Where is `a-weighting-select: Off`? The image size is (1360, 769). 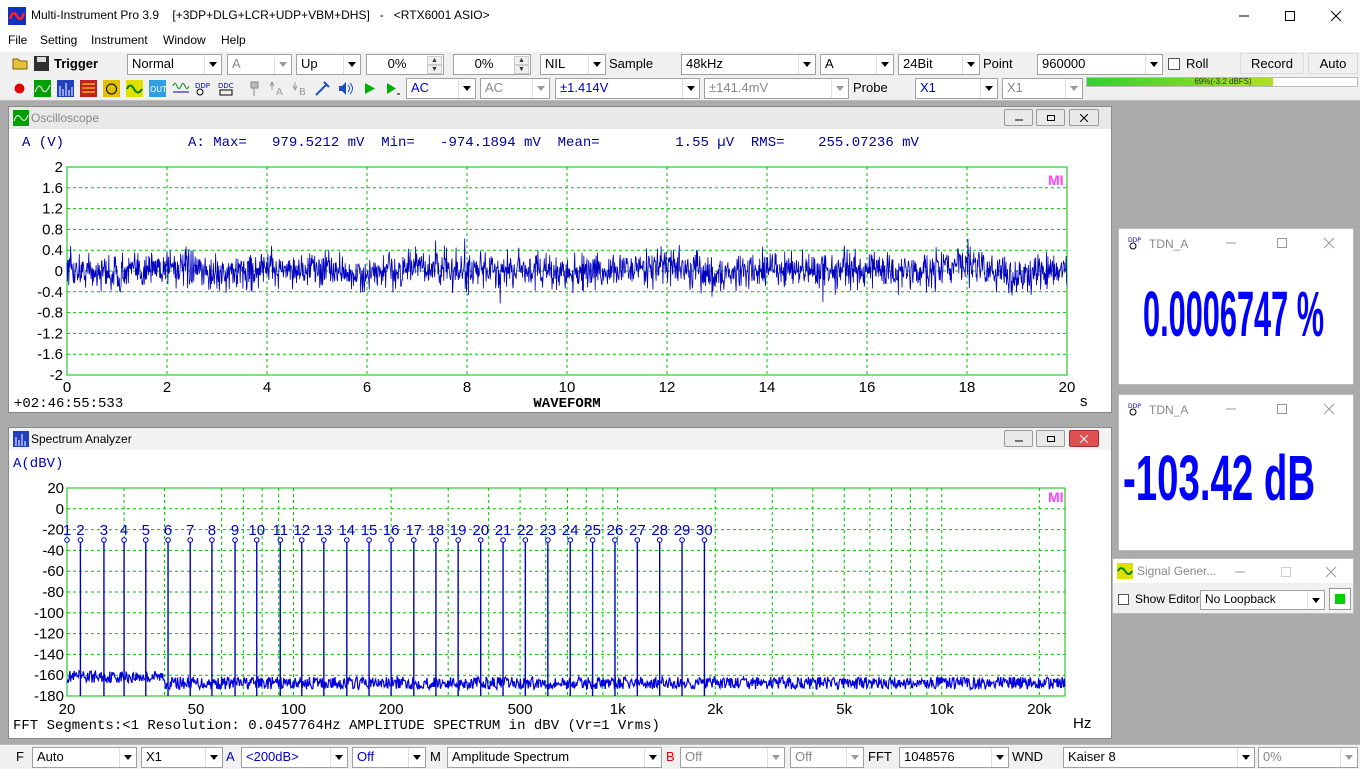 a-weighting-select: Off is located at coordinates (389, 757).